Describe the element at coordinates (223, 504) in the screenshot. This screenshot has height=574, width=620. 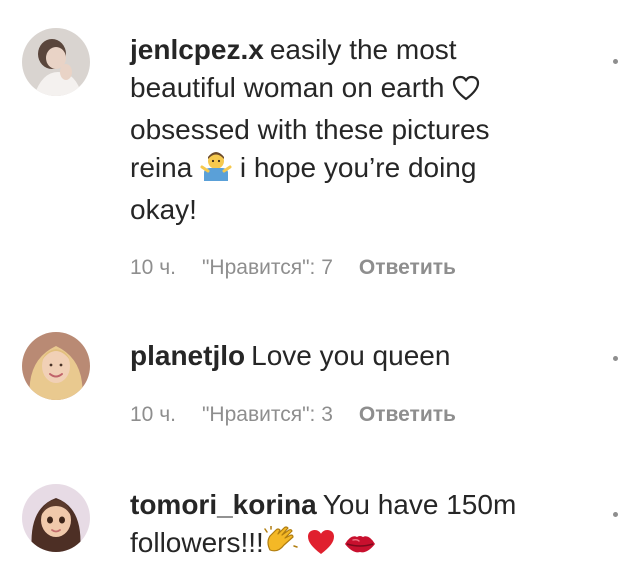
I see `comment-username: tomori_korina` at that location.